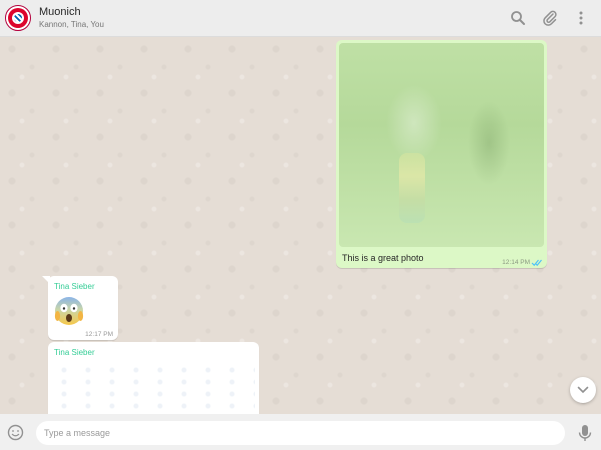  What do you see at coordinates (69, 311) in the screenshot?
I see `screaming-face-emoji-icon` at bounding box center [69, 311].